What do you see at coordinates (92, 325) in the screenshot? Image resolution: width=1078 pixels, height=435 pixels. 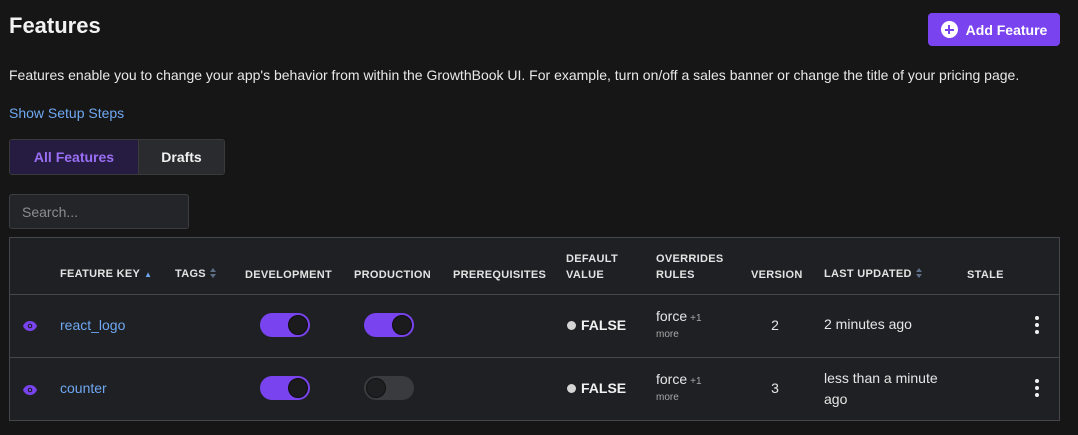 I see `feature-key-link: react_logo` at bounding box center [92, 325].